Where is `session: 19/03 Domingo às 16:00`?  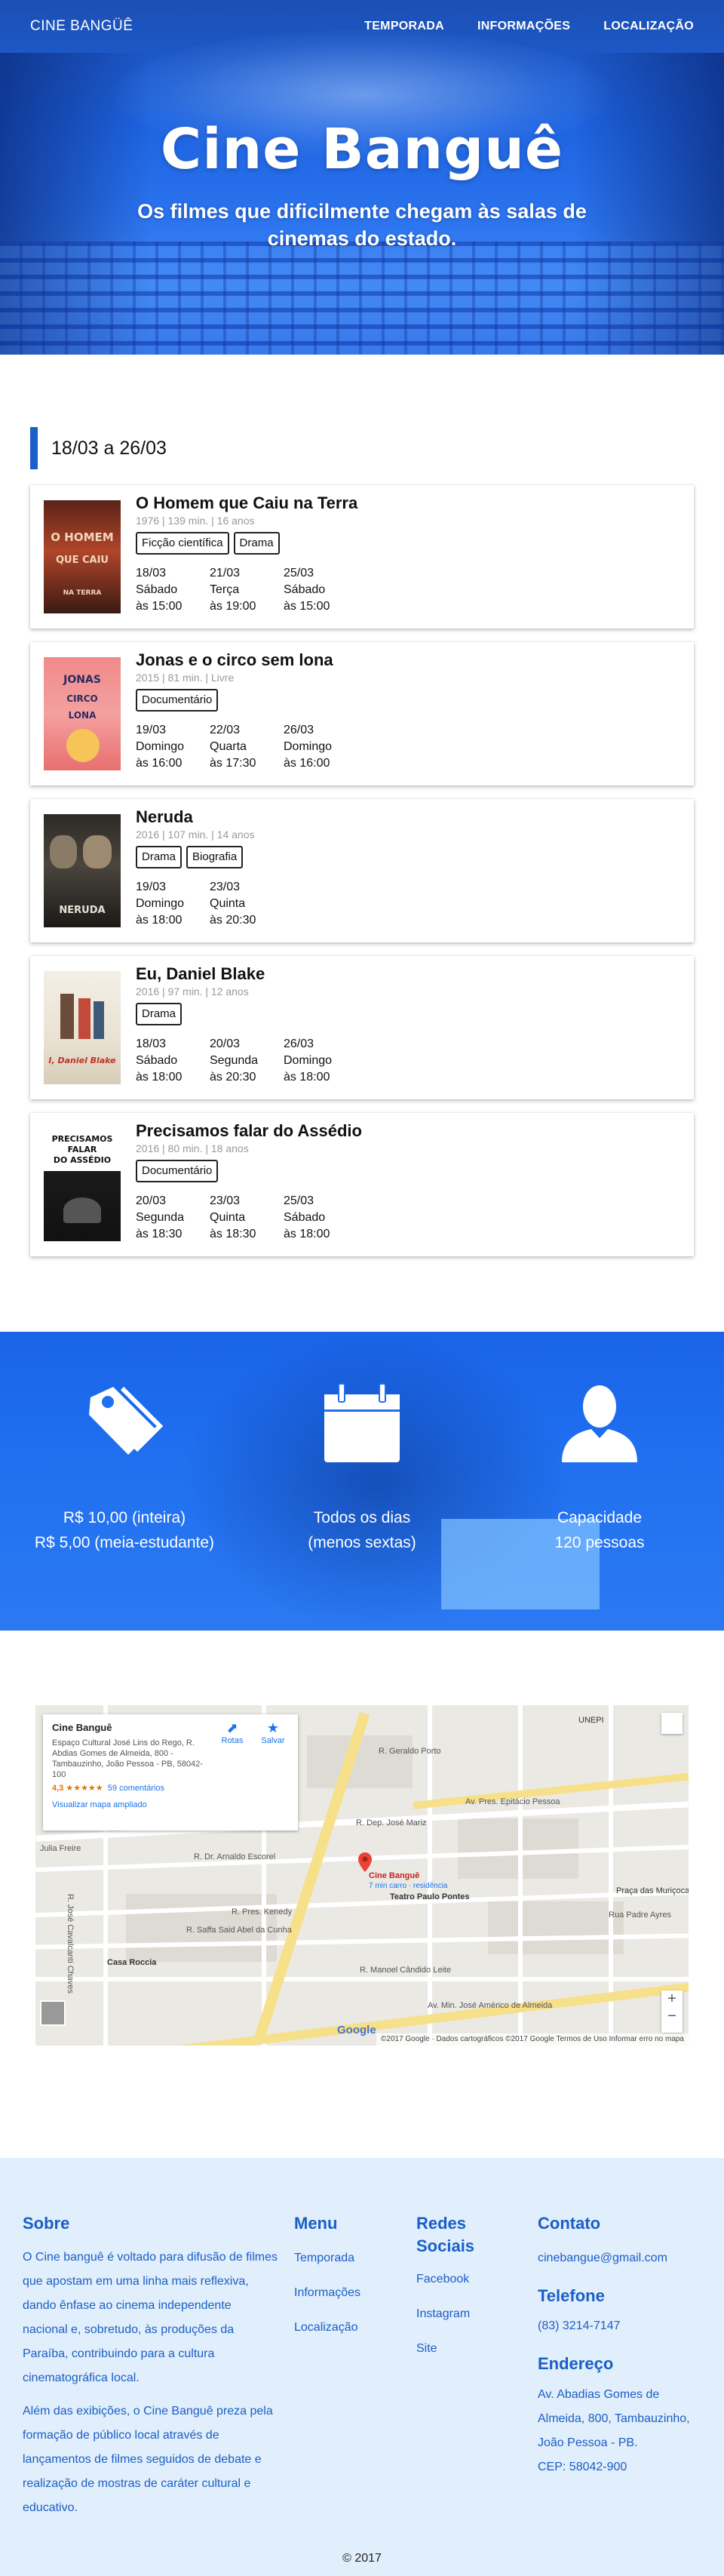 session: 19/03 Domingo às 16:00 is located at coordinates (160, 747).